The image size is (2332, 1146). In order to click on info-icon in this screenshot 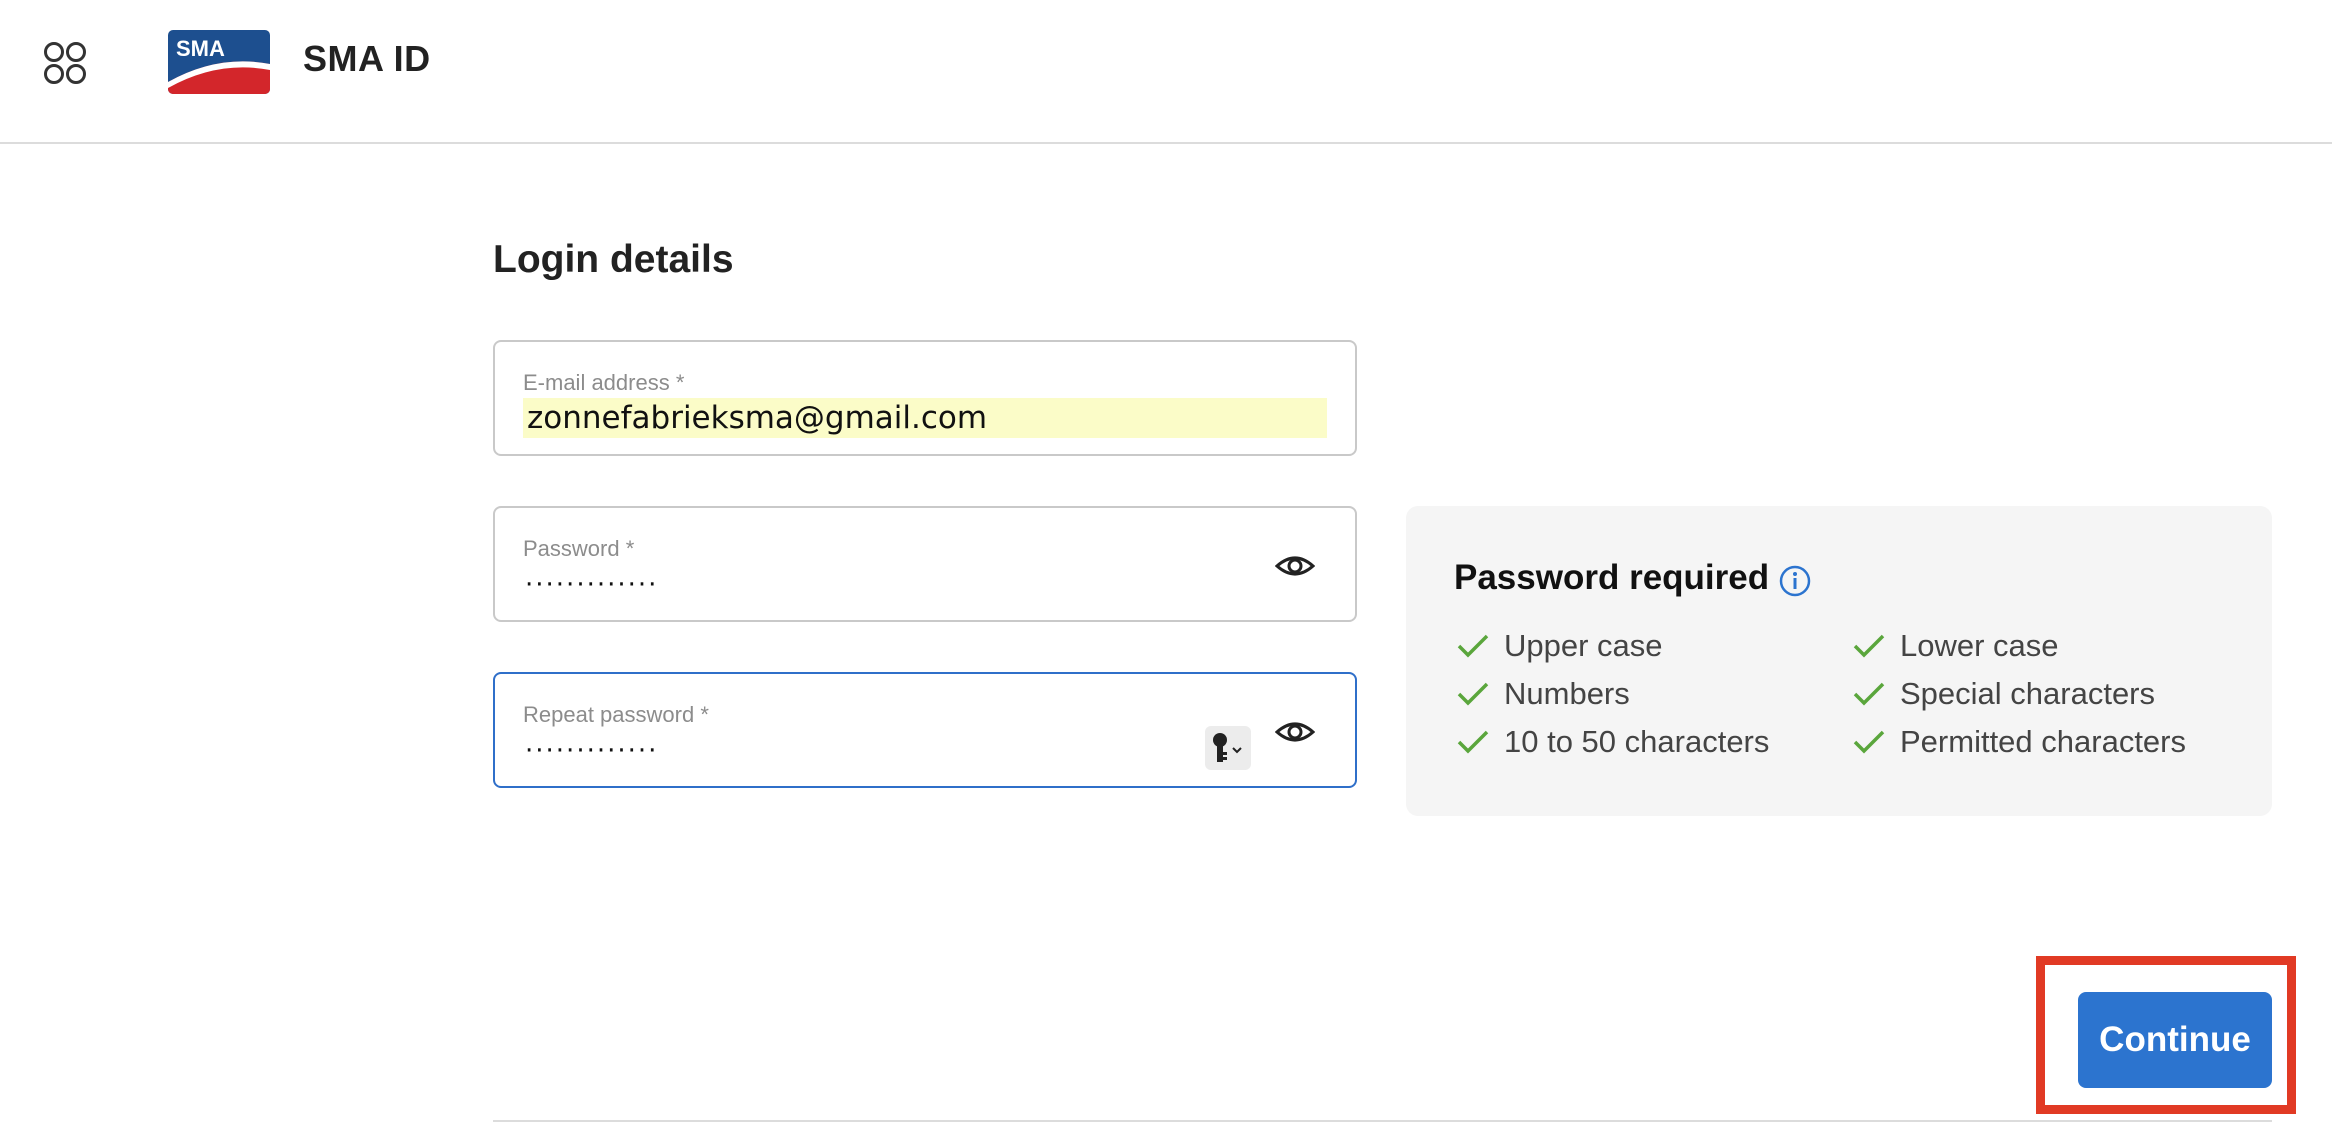, I will do `click(1795, 581)`.